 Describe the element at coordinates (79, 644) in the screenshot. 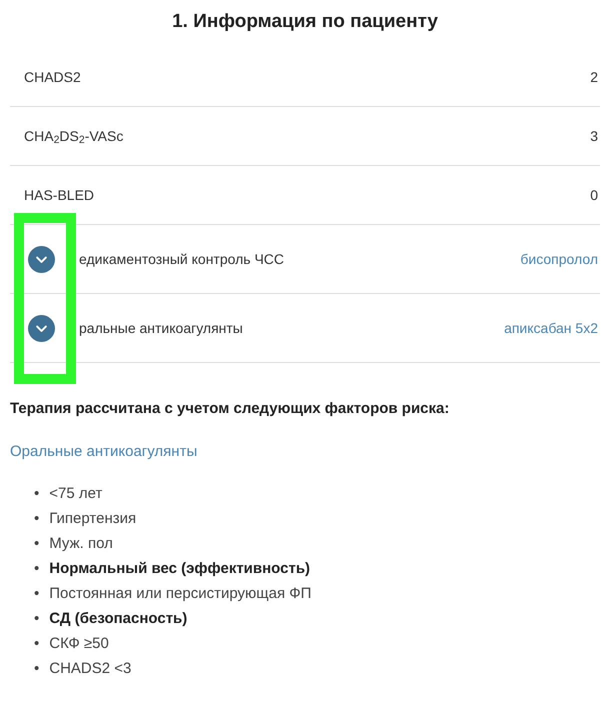

I see `risk-factor-item: СКФ ≥50` at that location.